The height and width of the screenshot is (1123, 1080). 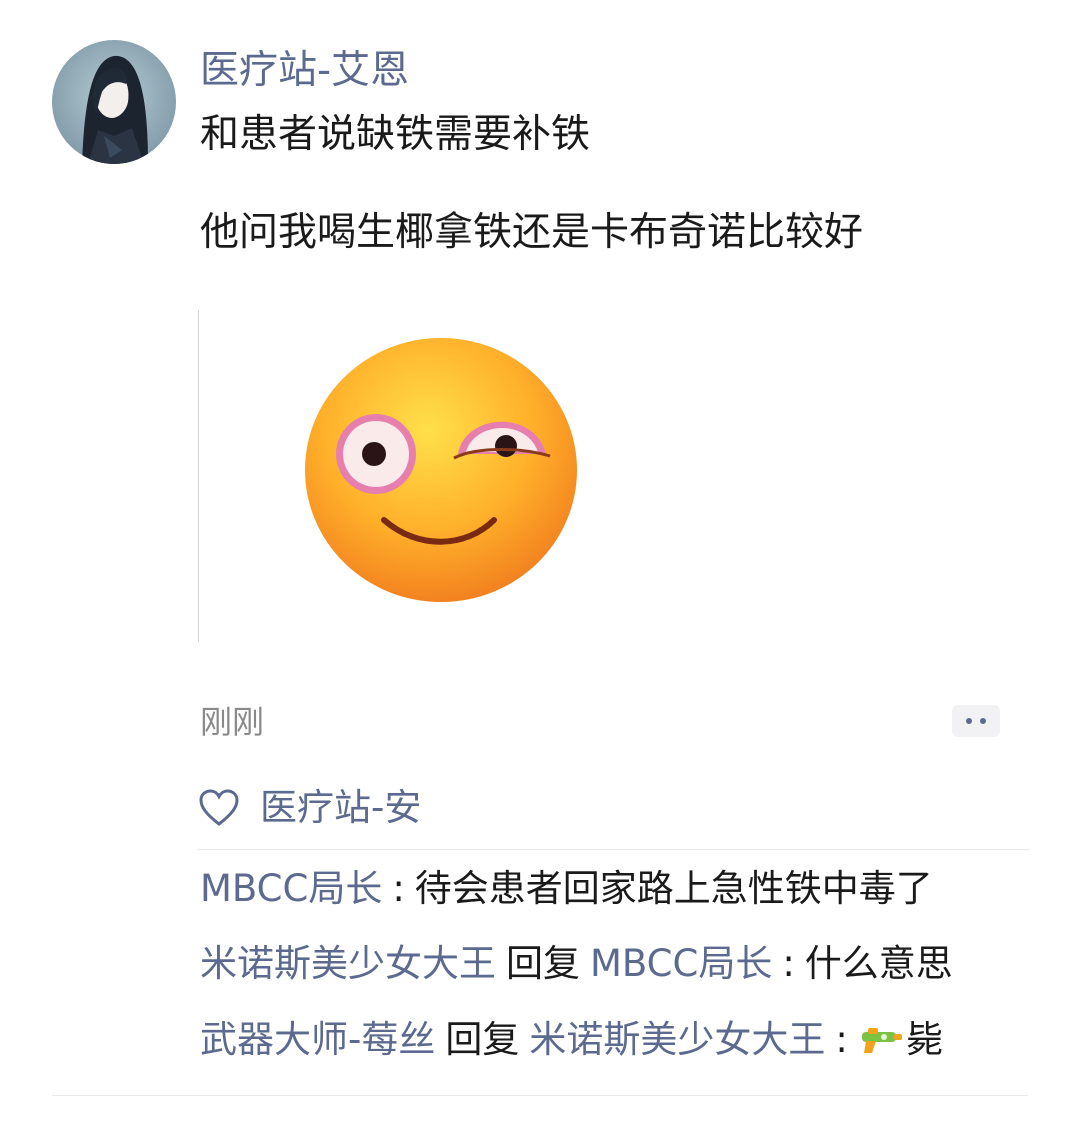 What do you see at coordinates (614, 849) in the screenshot?
I see `likes-comments-divider` at bounding box center [614, 849].